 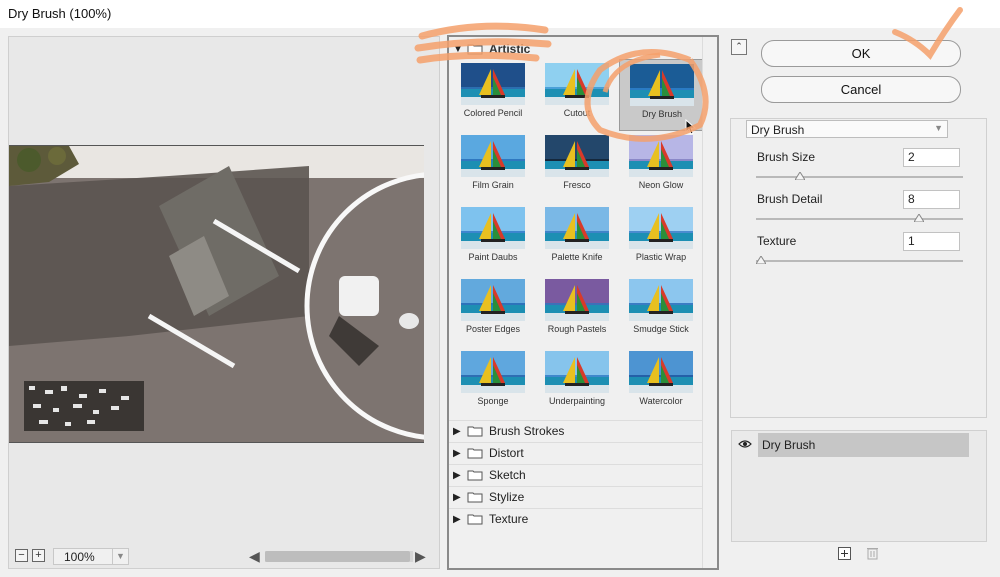 I want to click on category-label: Stylize, so click(x=507, y=497).